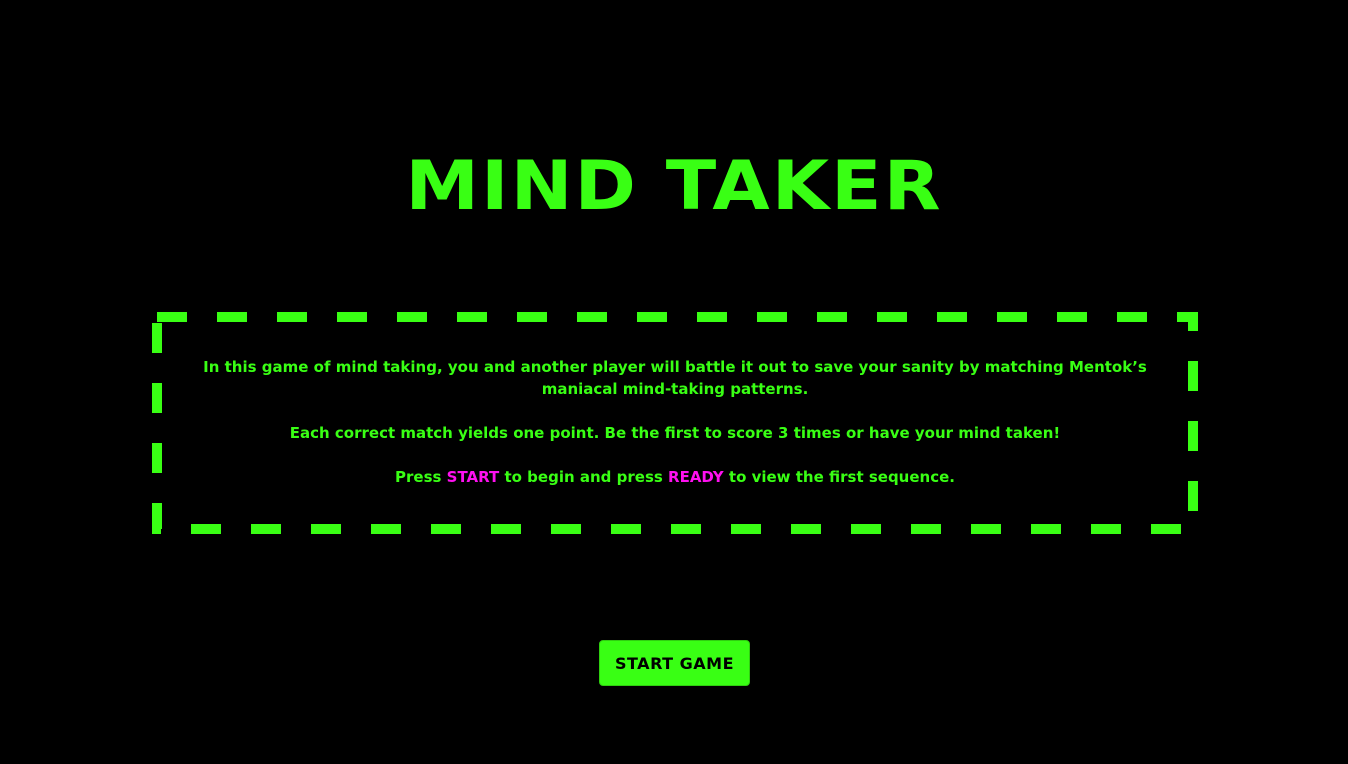  I want to click on start-keyword: START, so click(473, 477).